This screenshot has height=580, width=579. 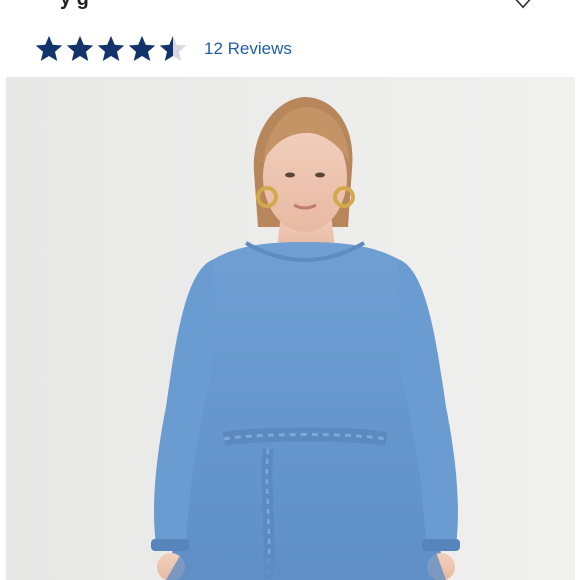 What do you see at coordinates (289, 6) in the screenshot?
I see `header-strip: y g` at bounding box center [289, 6].